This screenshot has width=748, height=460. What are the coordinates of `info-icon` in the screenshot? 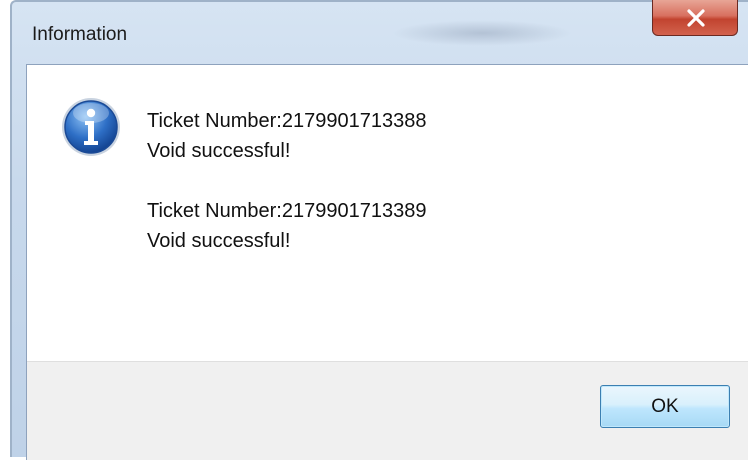 It's located at (91, 127).